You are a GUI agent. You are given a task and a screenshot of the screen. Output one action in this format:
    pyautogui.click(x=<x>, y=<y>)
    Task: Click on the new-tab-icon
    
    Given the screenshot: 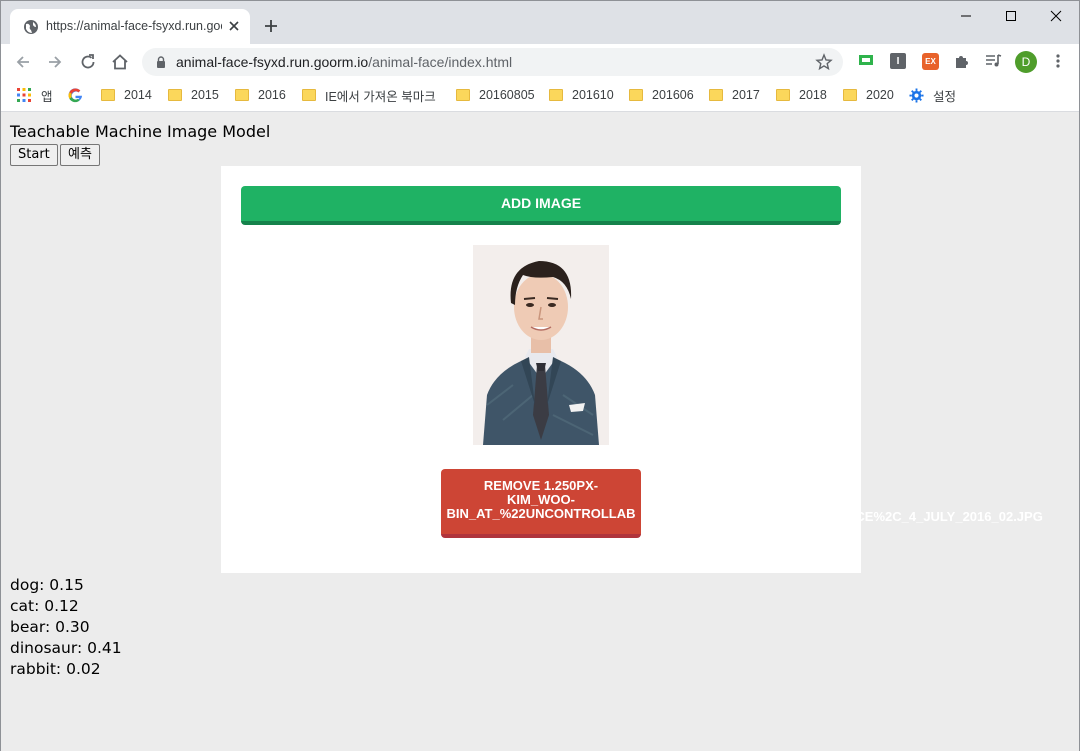 What is the action you would take?
    pyautogui.click(x=271, y=26)
    